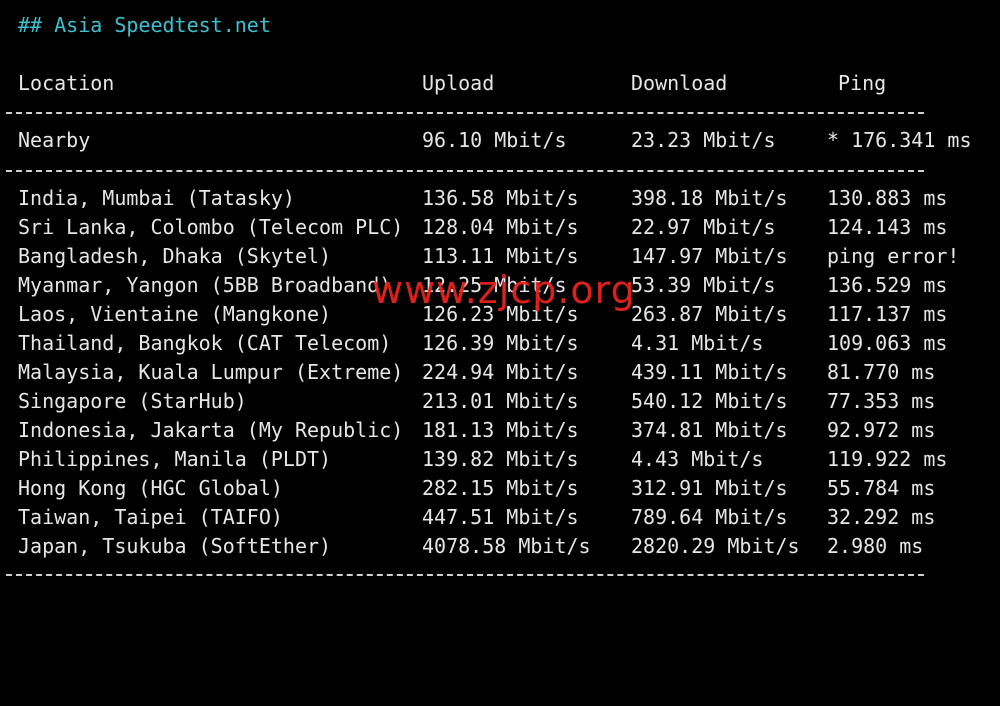 Image resolution: width=1000 pixels, height=706 pixels. Describe the element at coordinates (506, 546) in the screenshot. I see `row-upload: 4078.58 Mbit/s` at that location.